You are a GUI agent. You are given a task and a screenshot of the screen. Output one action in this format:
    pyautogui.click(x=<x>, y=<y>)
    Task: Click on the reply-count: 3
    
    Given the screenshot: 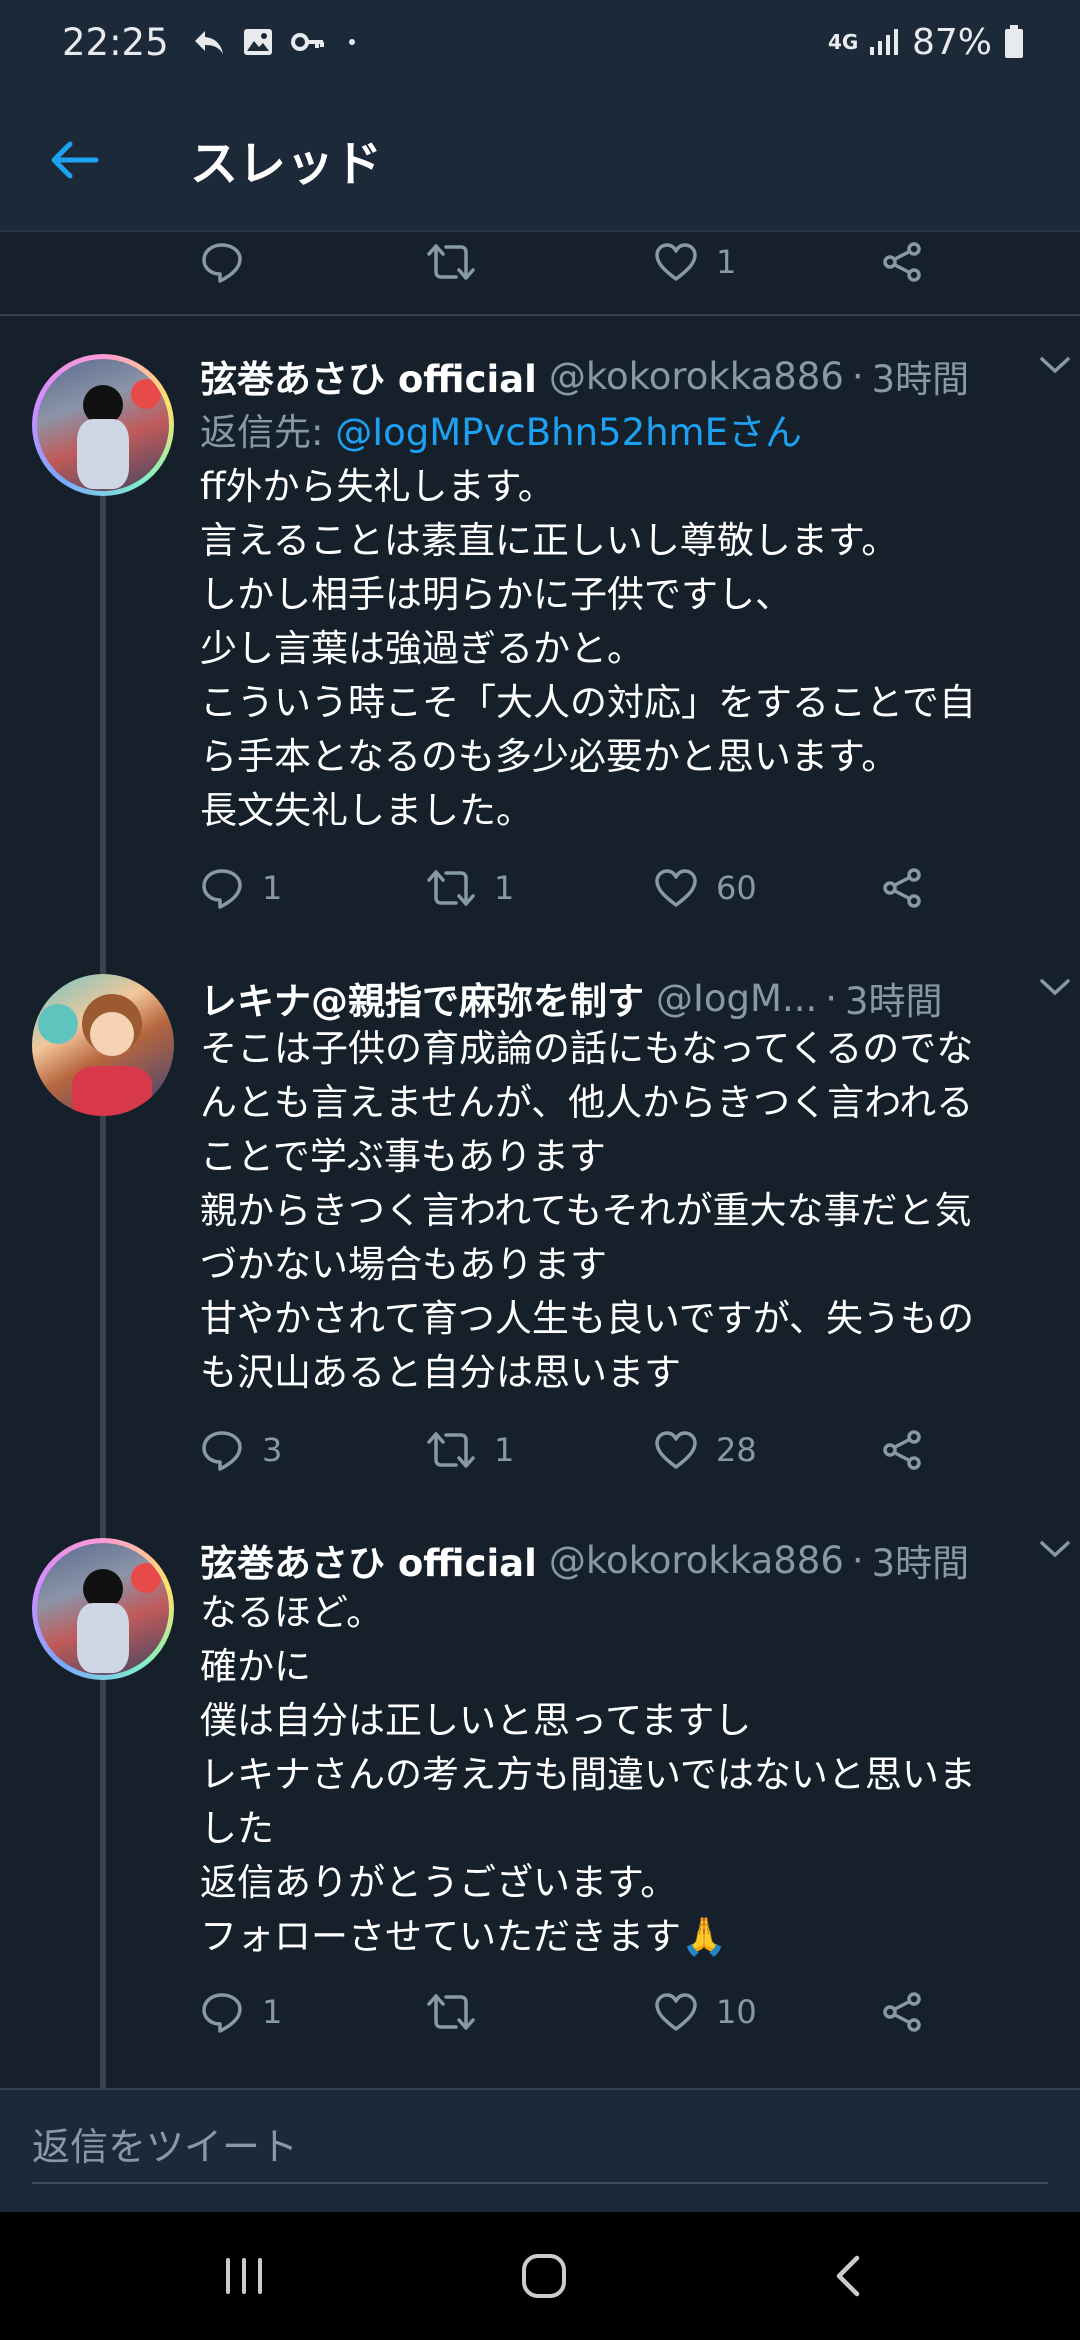 What is the action you would take?
    pyautogui.click(x=272, y=1450)
    